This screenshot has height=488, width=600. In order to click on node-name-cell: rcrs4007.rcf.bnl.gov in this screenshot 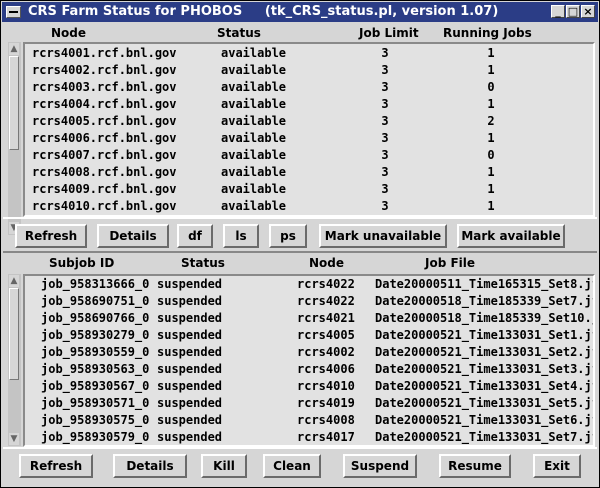, I will do `click(104, 155)`.